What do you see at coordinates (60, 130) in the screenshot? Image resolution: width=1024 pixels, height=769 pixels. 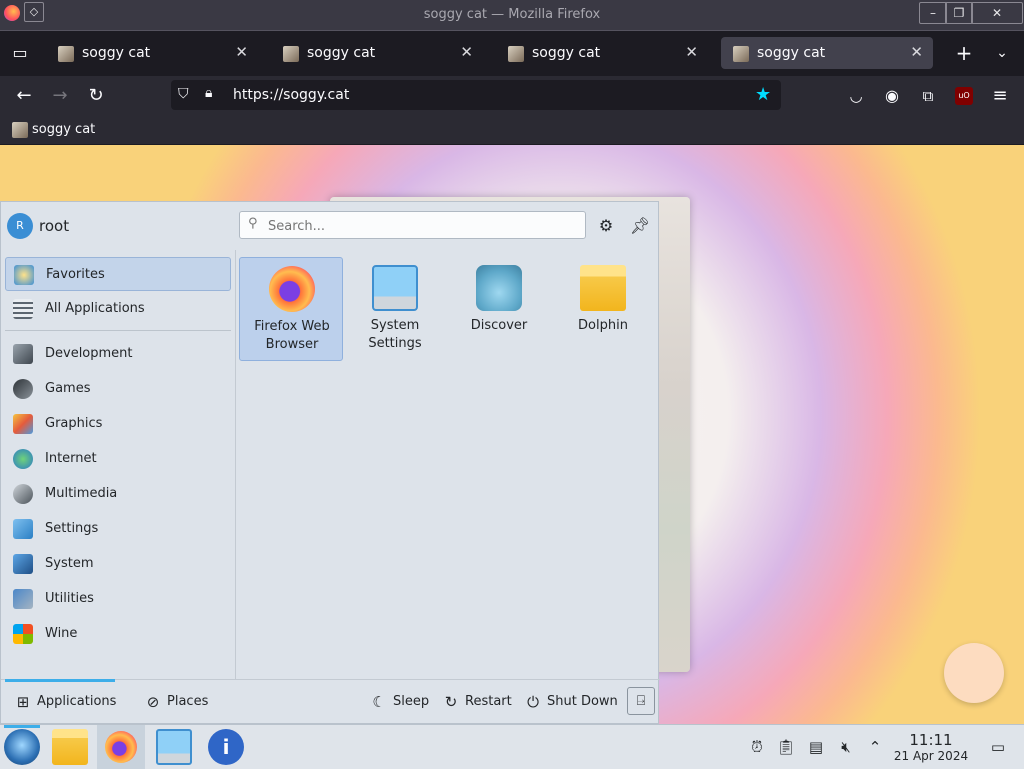 I see `bookmark-item: soggy cat` at bounding box center [60, 130].